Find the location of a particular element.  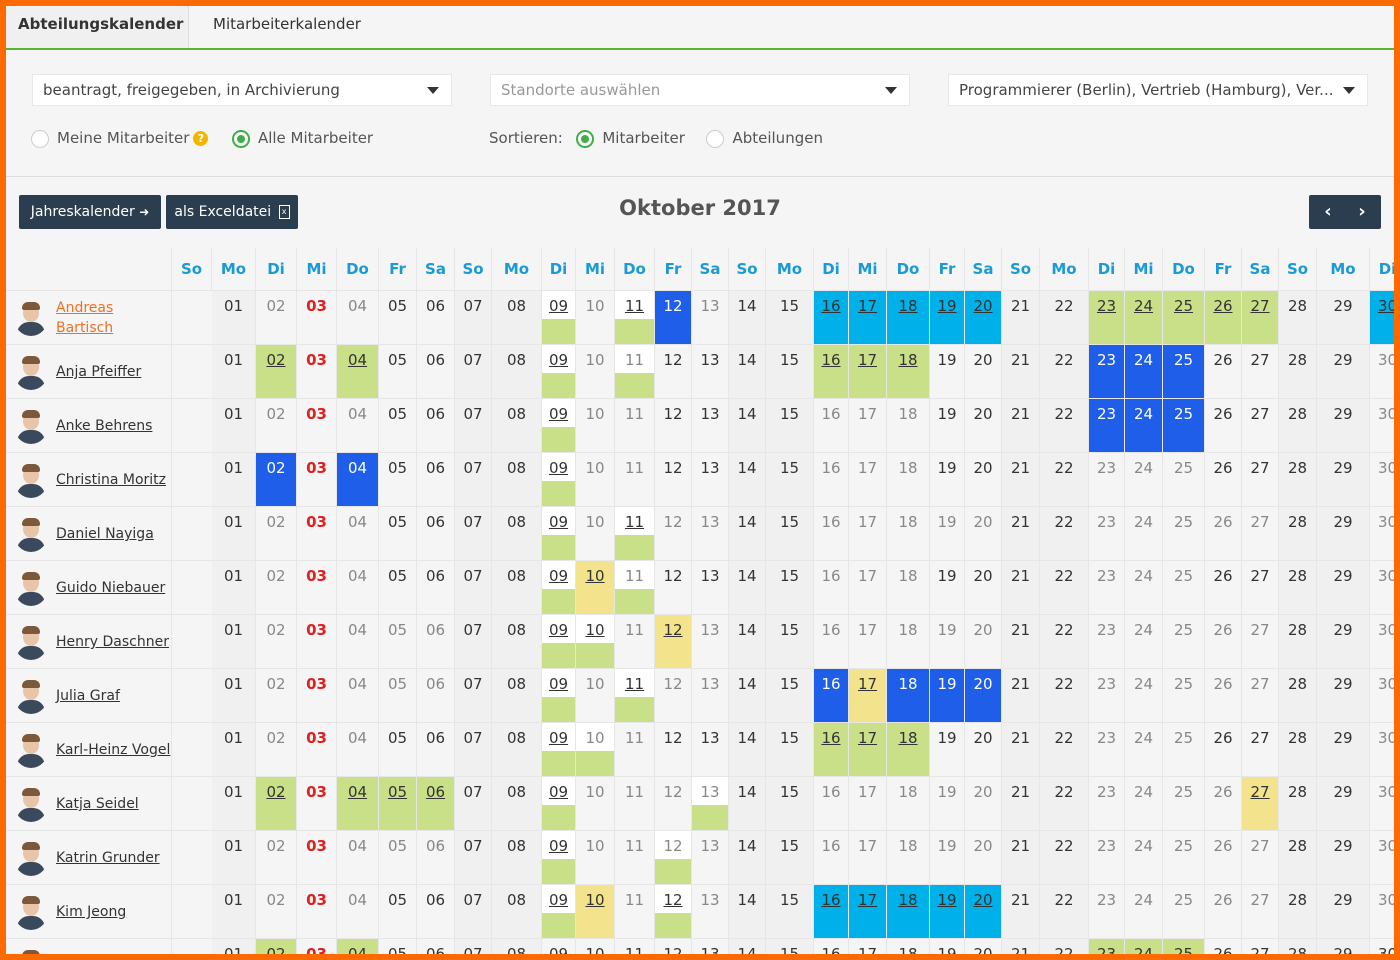

employee-name-link: Karl-Heinz Vogel is located at coordinates (114, 750).